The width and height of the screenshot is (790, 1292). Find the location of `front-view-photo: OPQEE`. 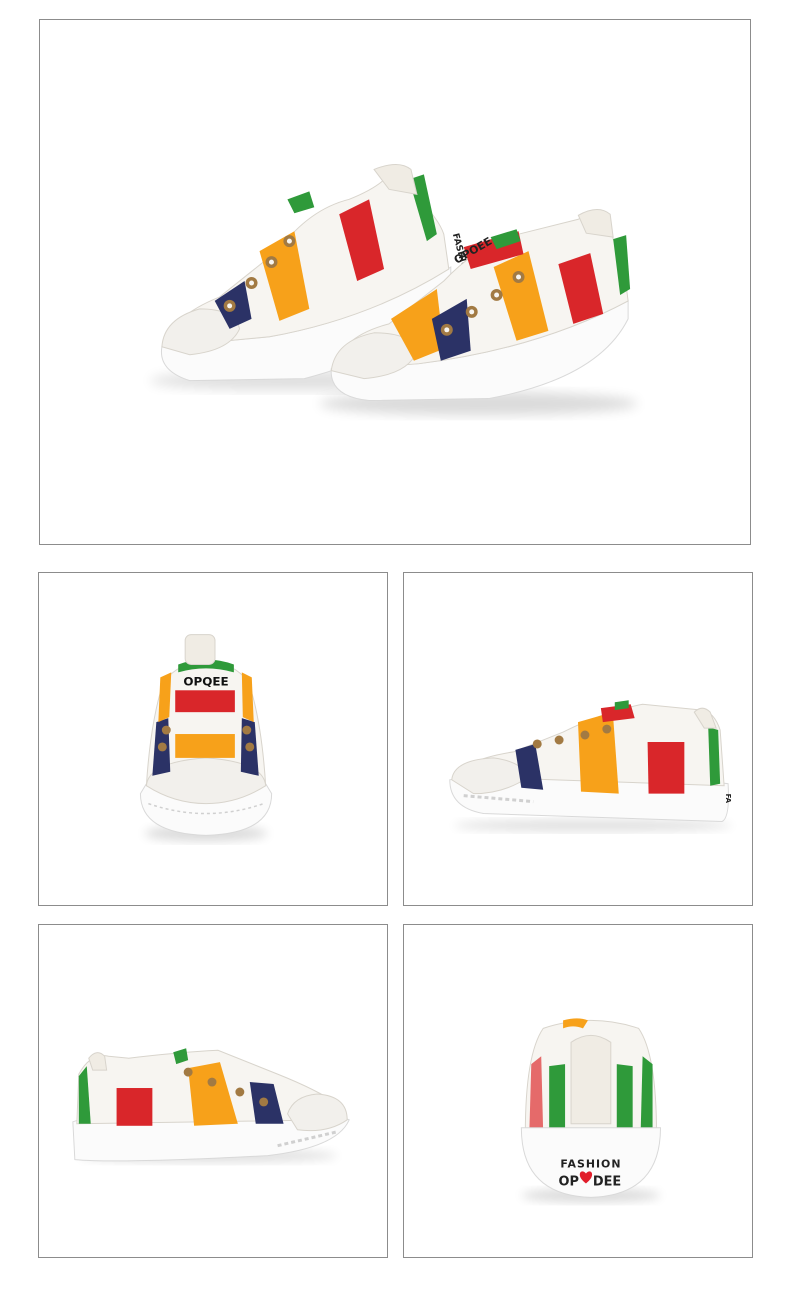

front-view-photo: OPQEE is located at coordinates (213, 739).